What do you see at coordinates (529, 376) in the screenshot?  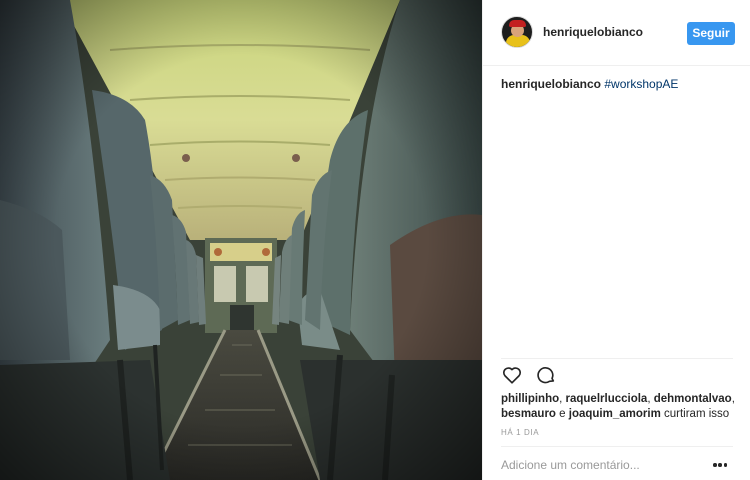 I see `post-actions` at bounding box center [529, 376].